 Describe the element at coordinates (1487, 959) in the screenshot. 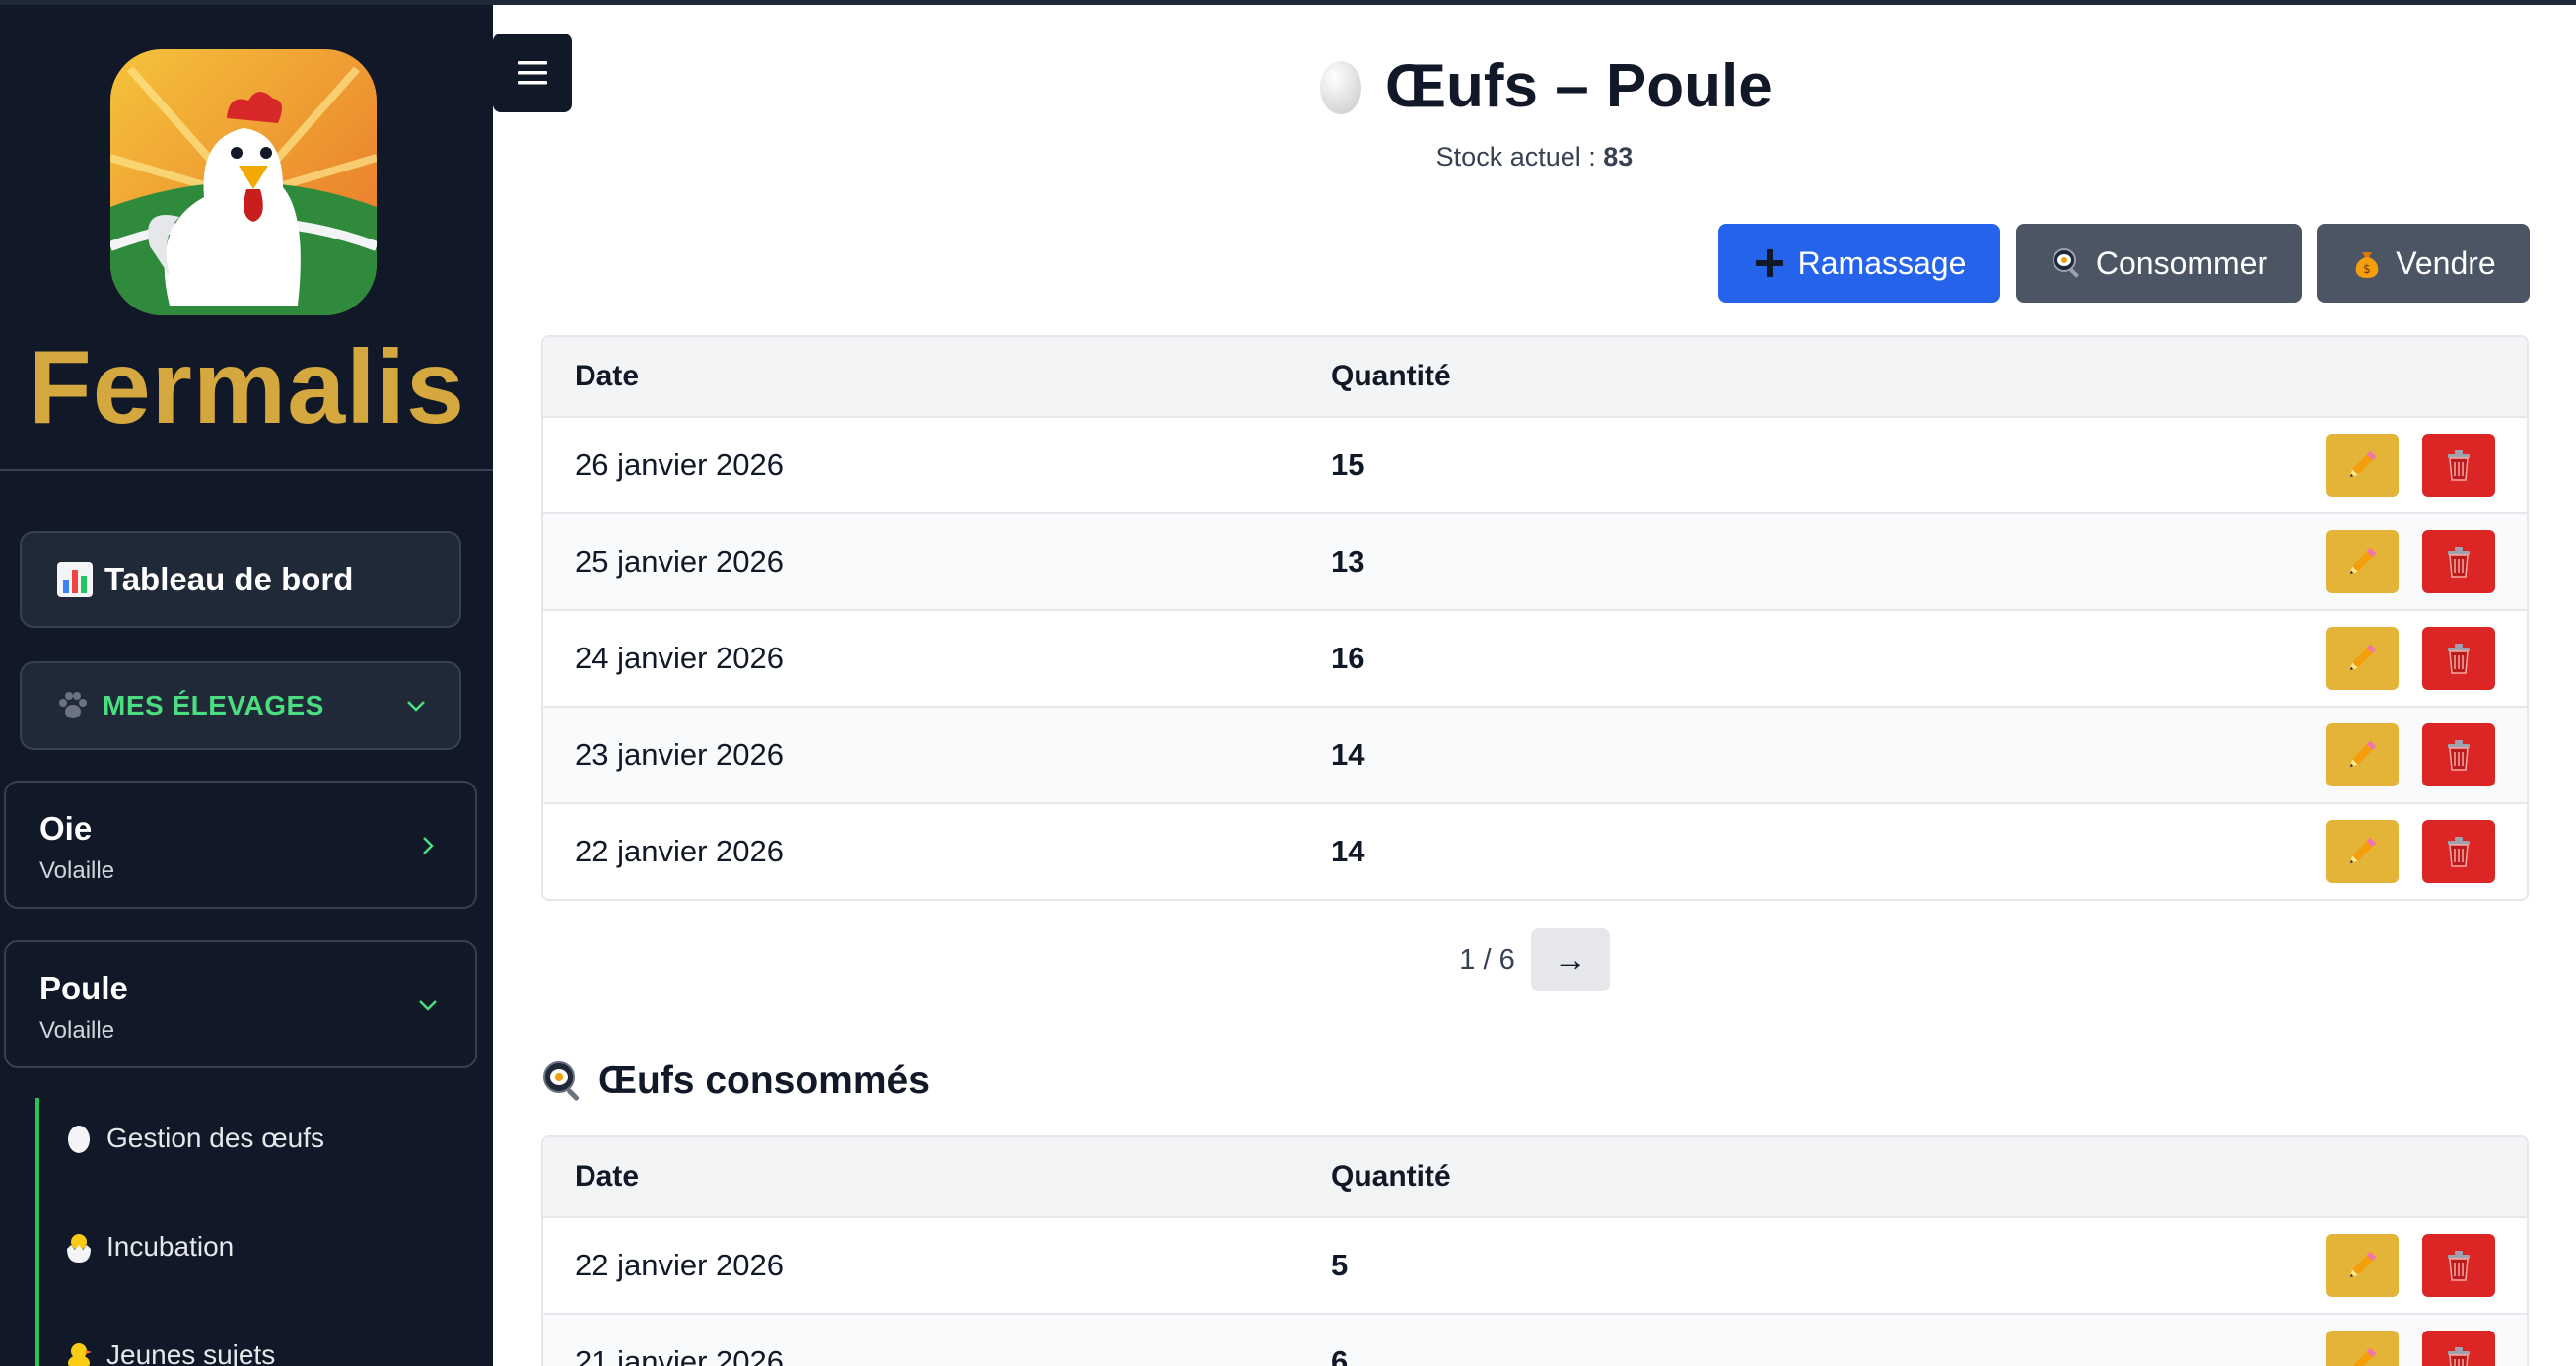

I see `pagination-label: 1 / 6` at that location.